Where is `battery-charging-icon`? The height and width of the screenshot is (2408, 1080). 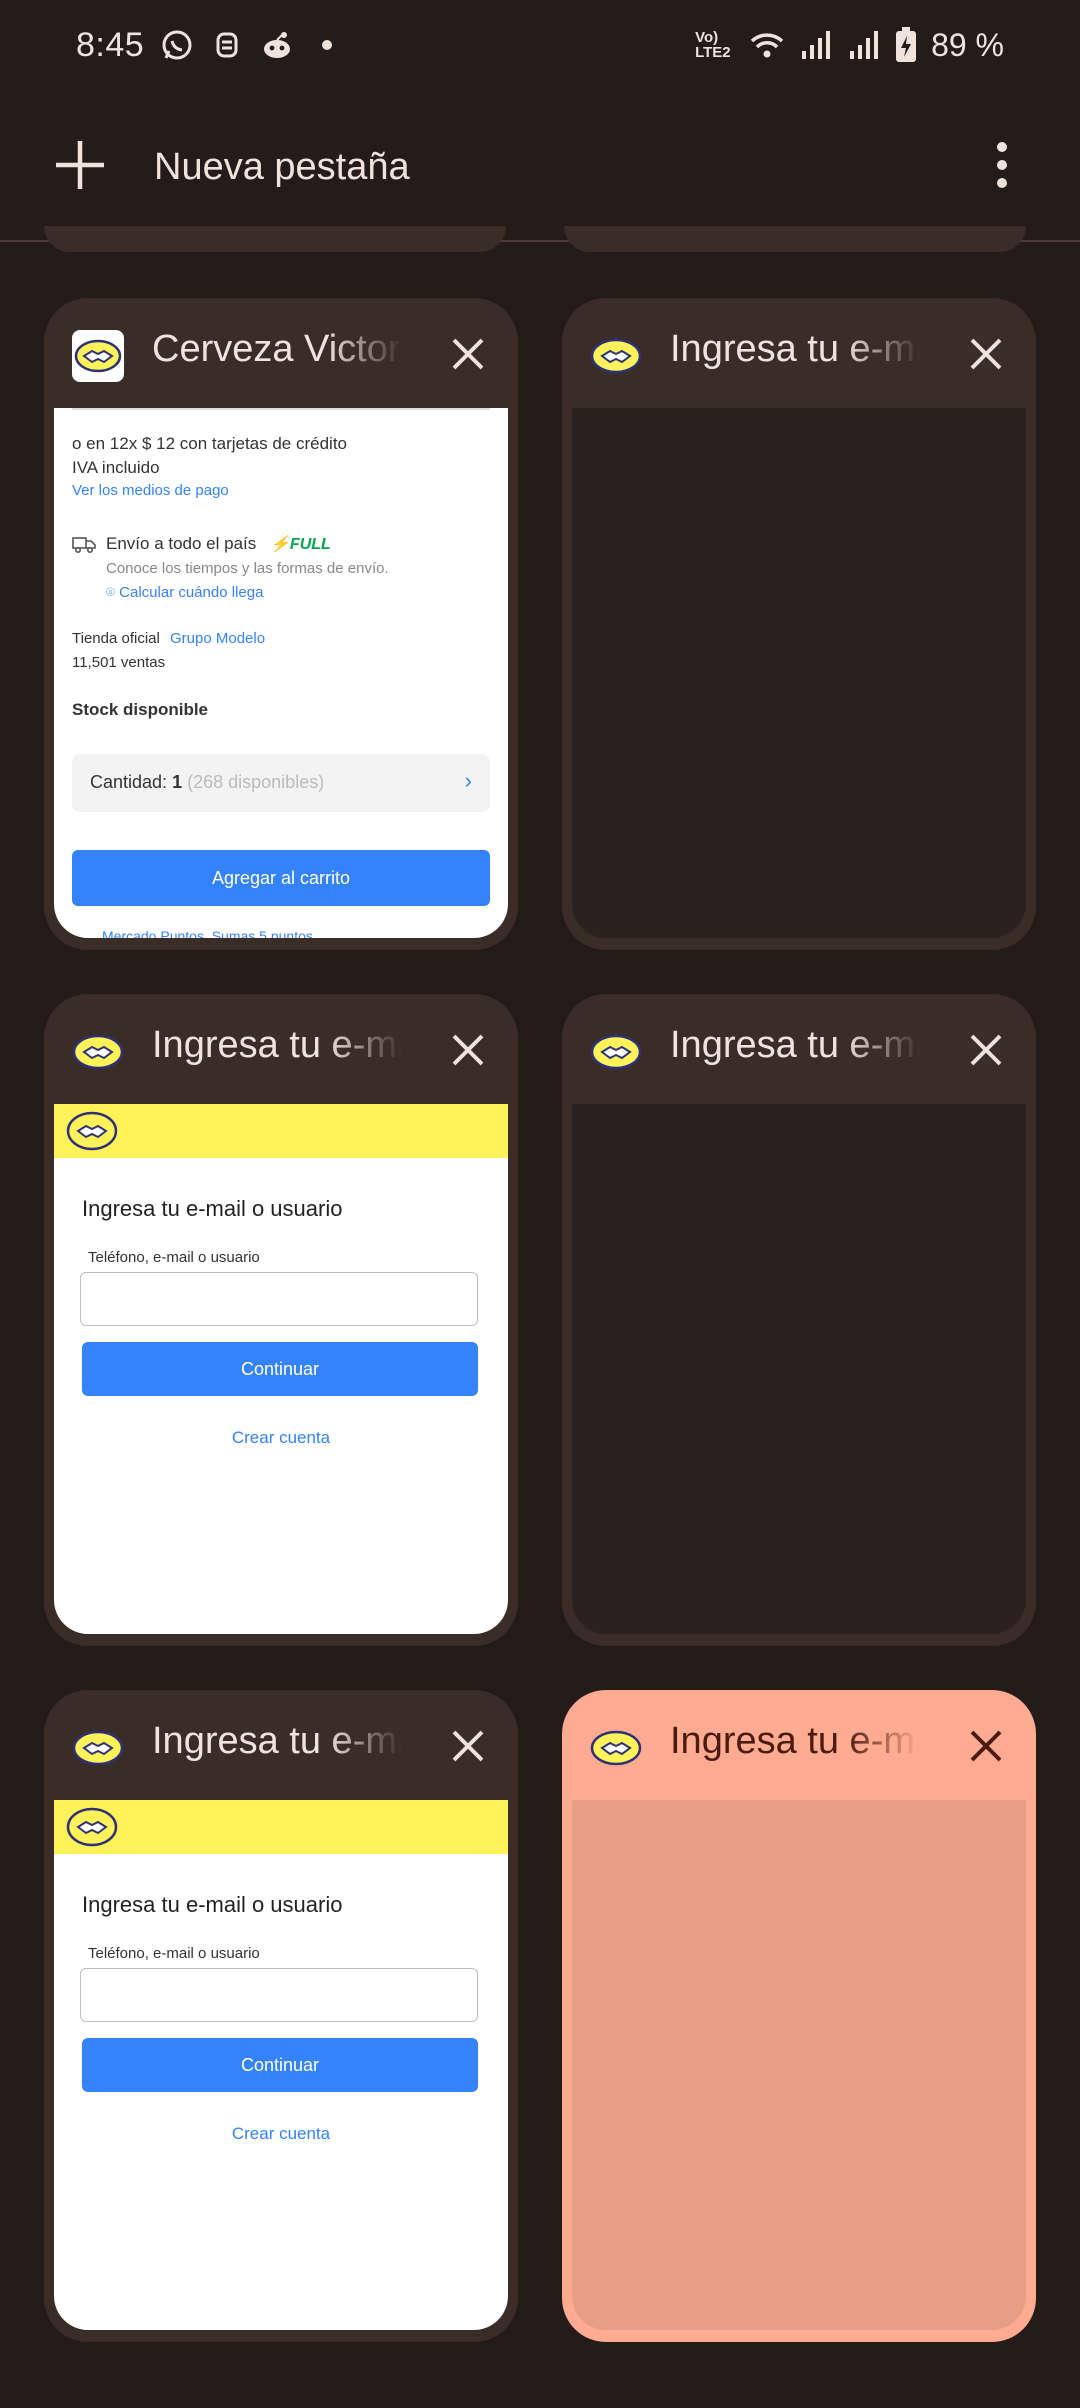
battery-charging-icon is located at coordinates (906, 44).